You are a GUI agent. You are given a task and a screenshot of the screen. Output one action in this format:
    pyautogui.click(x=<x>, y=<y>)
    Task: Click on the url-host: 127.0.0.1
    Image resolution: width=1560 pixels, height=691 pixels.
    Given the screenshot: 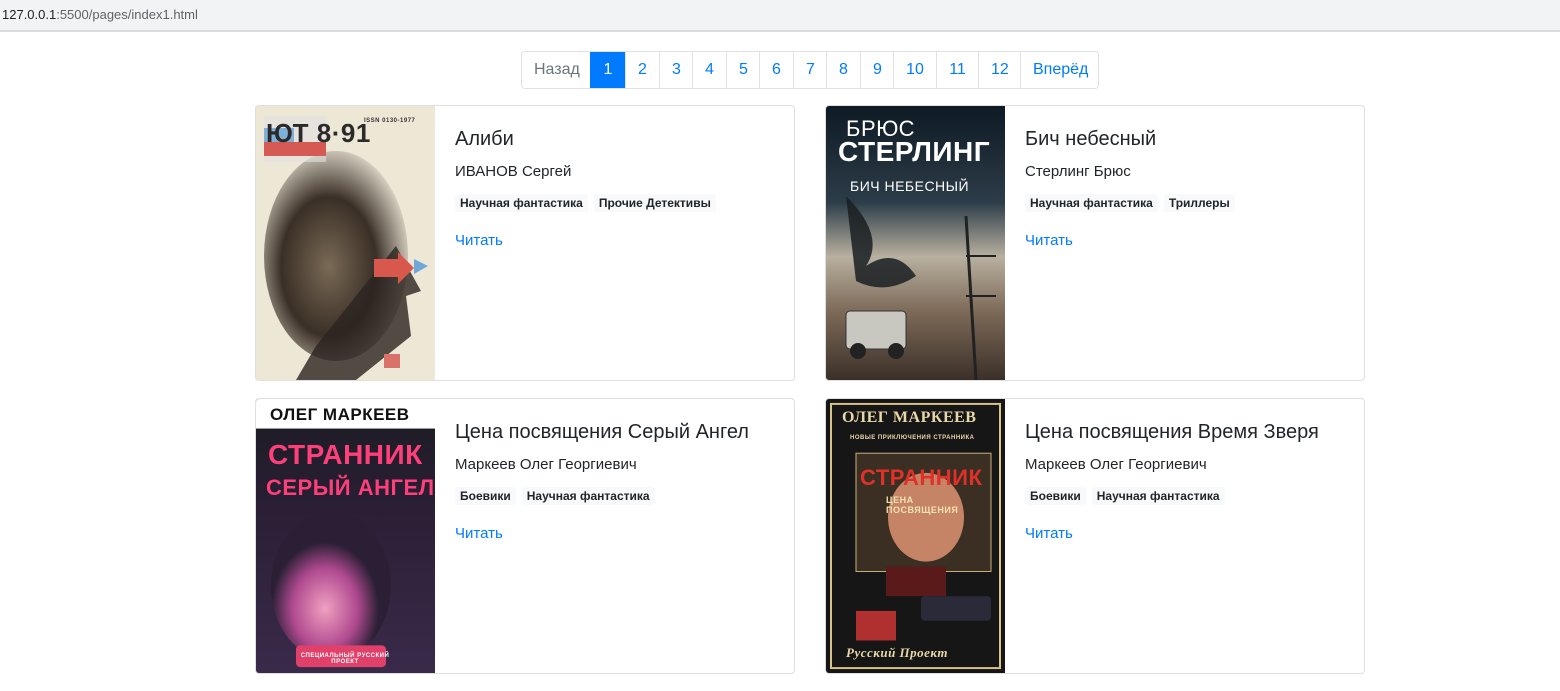 What is the action you would take?
    pyautogui.click(x=29, y=14)
    